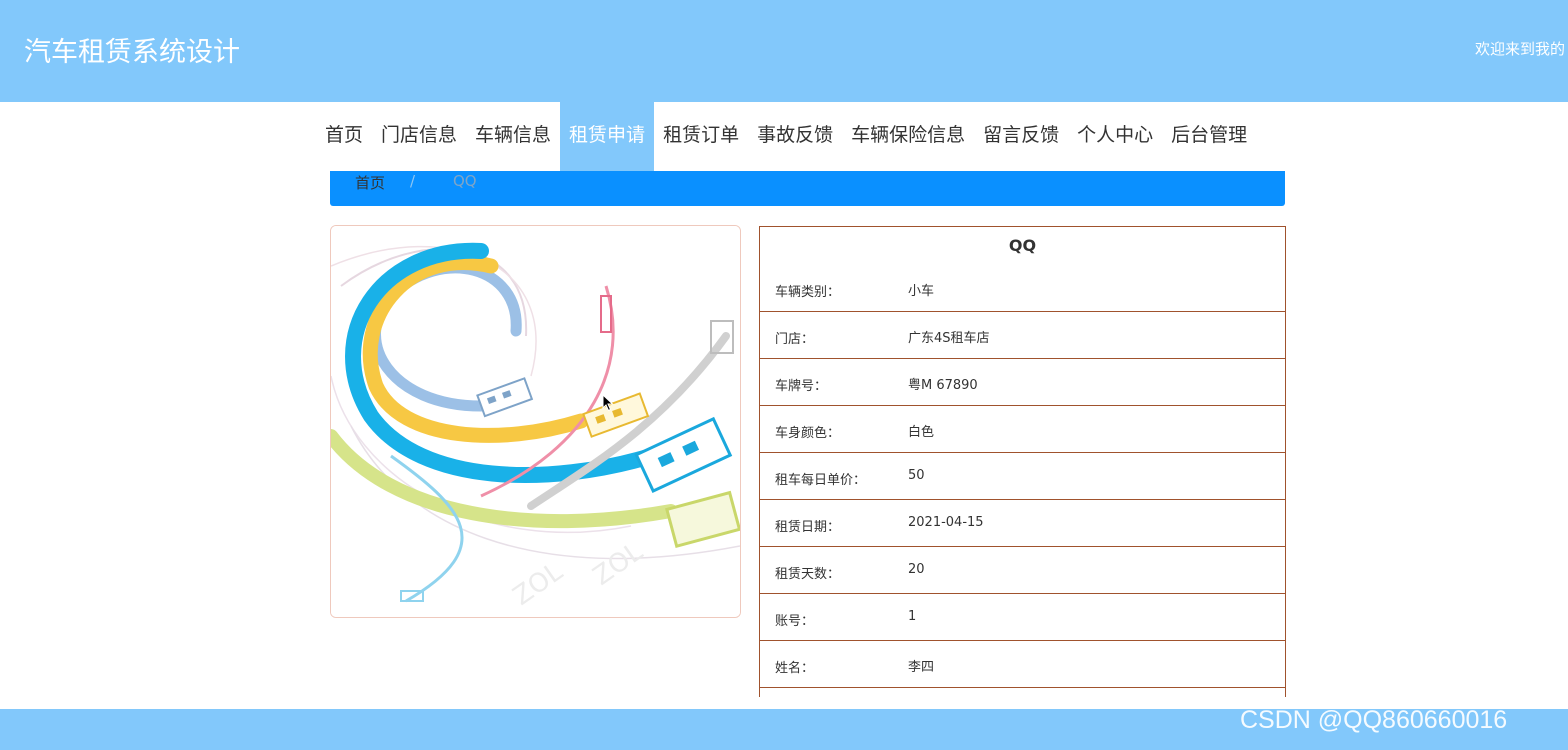 The height and width of the screenshot is (750, 1568). Describe the element at coordinates (921, 667) in the screenshot. I see `row-value: 李四` at that location.